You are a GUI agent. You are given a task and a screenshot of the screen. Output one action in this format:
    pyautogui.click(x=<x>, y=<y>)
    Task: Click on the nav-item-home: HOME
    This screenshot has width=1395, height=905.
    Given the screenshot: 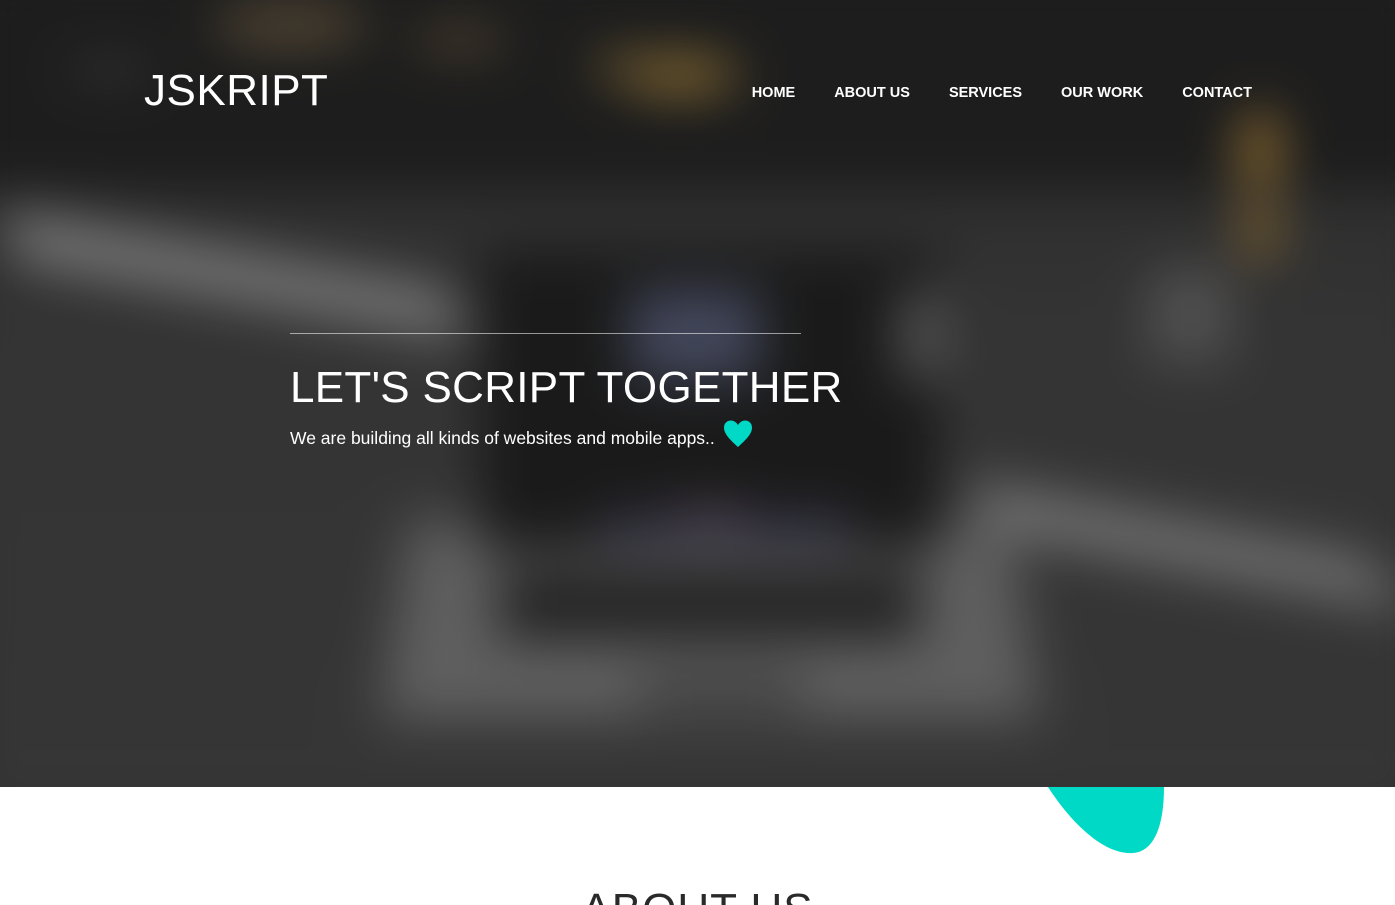 What is the action you would take?
    pyautogui.click(x=774, y=93)
    